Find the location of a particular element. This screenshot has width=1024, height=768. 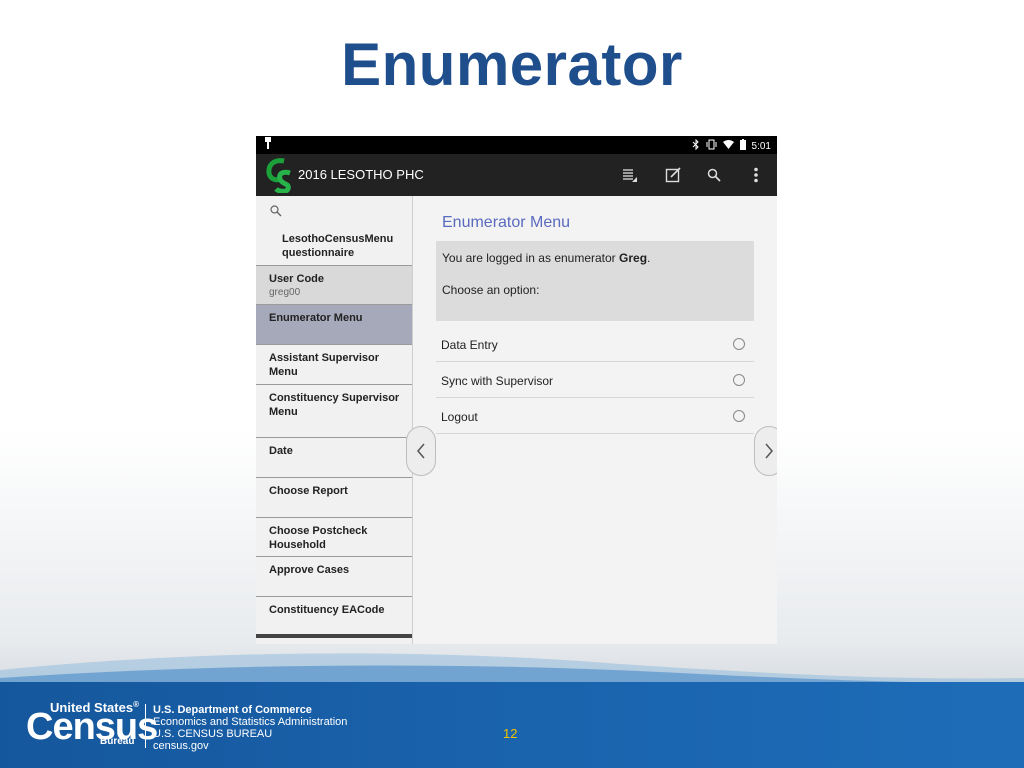

status-time: 5:01 is located at coordinates (761, 146).